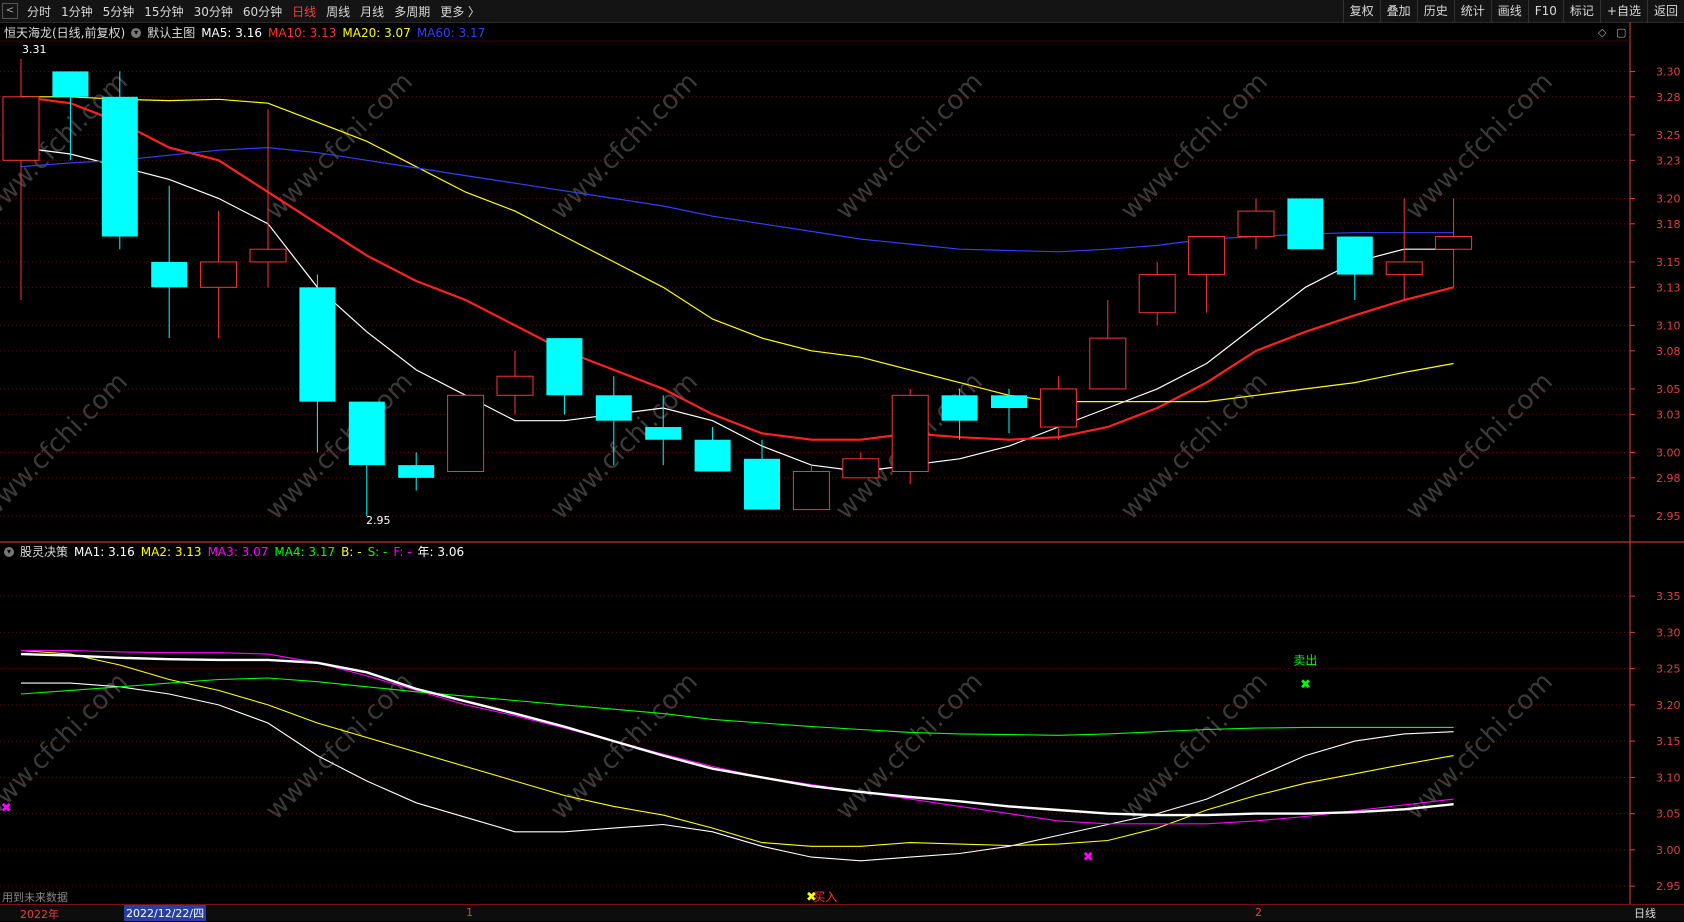 This screenshot has height=922, width=1684. Describe the element at coordinates (1668, 351) in the screenshot. I see `price-tick-5: 3.08` at that location.